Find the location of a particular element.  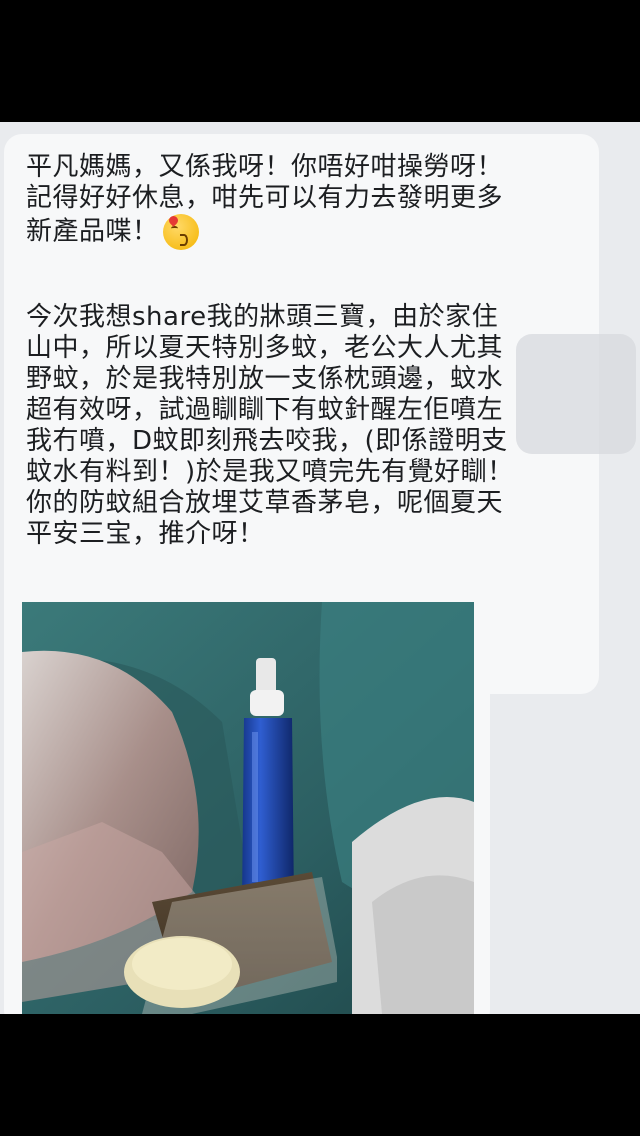

message-line: 野蚊，於是我特別放一支係枕頭邊，蚊水 is located at coordinates (265, 379).